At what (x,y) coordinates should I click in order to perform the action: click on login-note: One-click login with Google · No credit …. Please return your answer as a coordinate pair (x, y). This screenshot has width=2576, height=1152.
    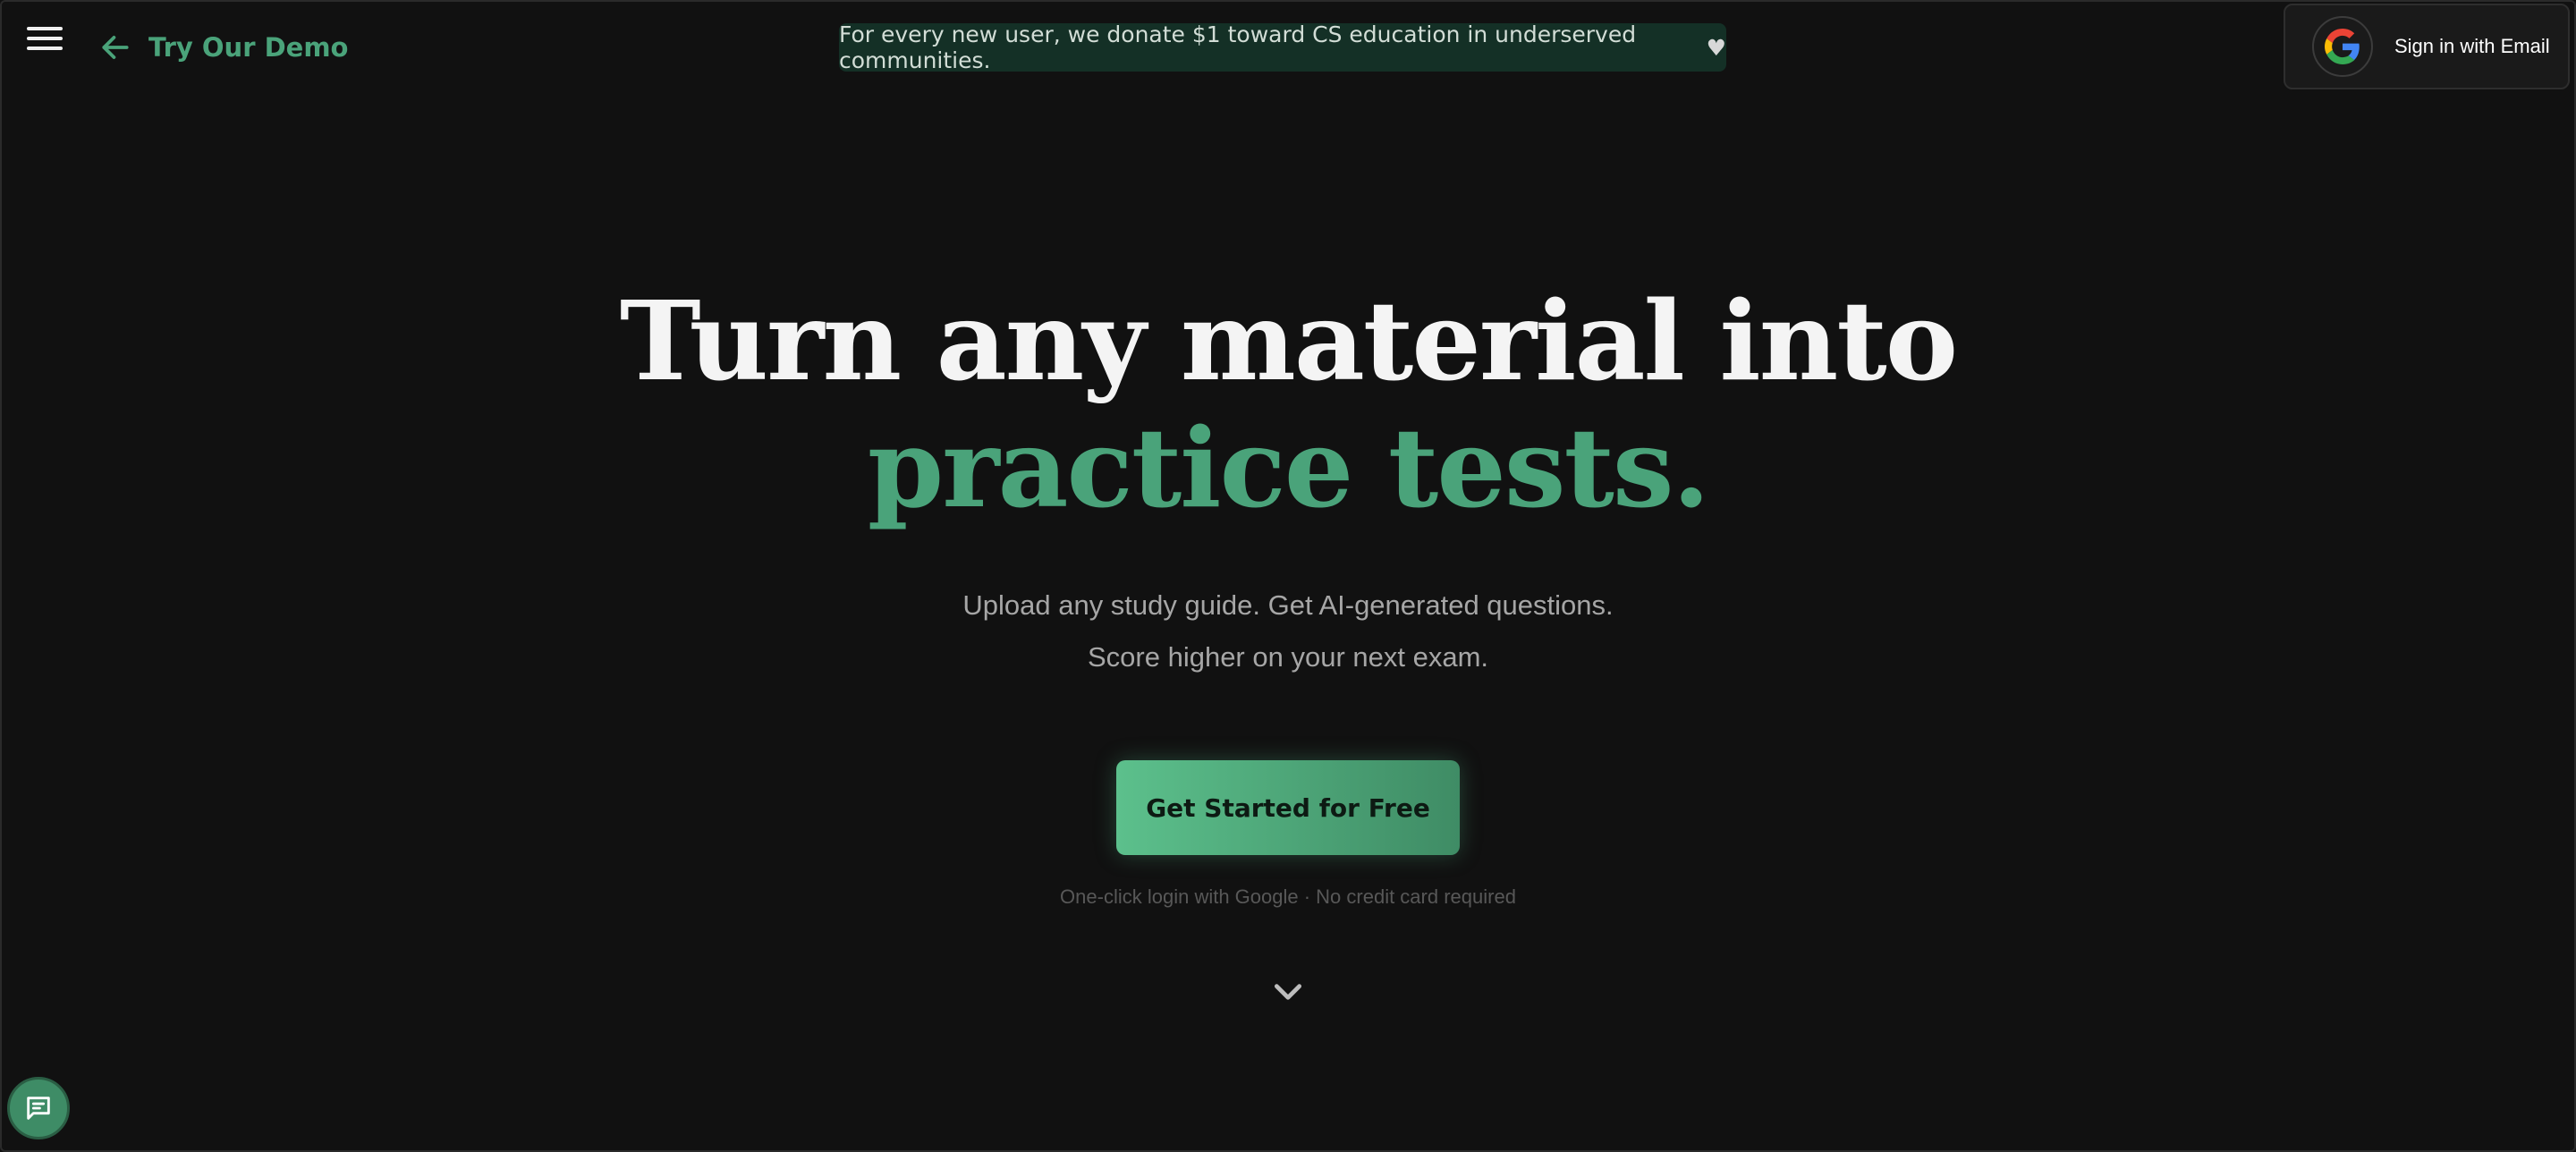
    Looking at the image, I should click on (1288, 896).